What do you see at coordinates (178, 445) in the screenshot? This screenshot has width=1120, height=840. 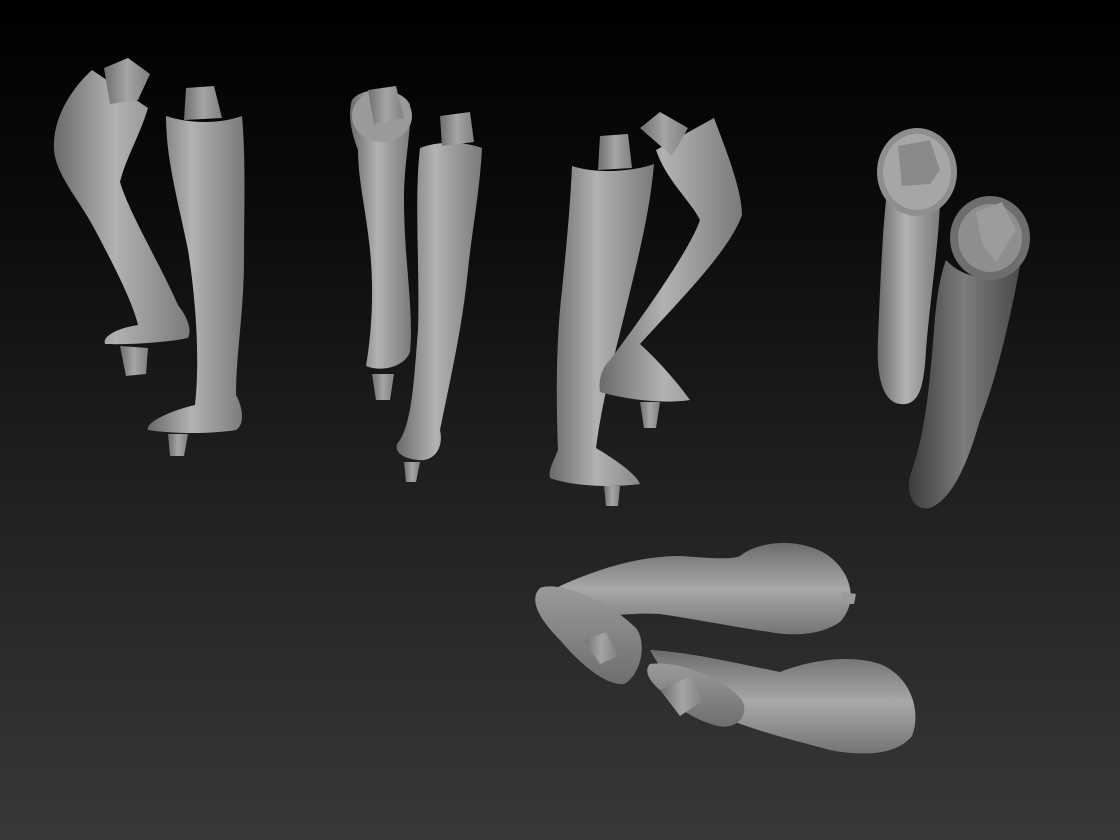 I see `straight-leg-foot-peg` at bounding box center [178, 445].